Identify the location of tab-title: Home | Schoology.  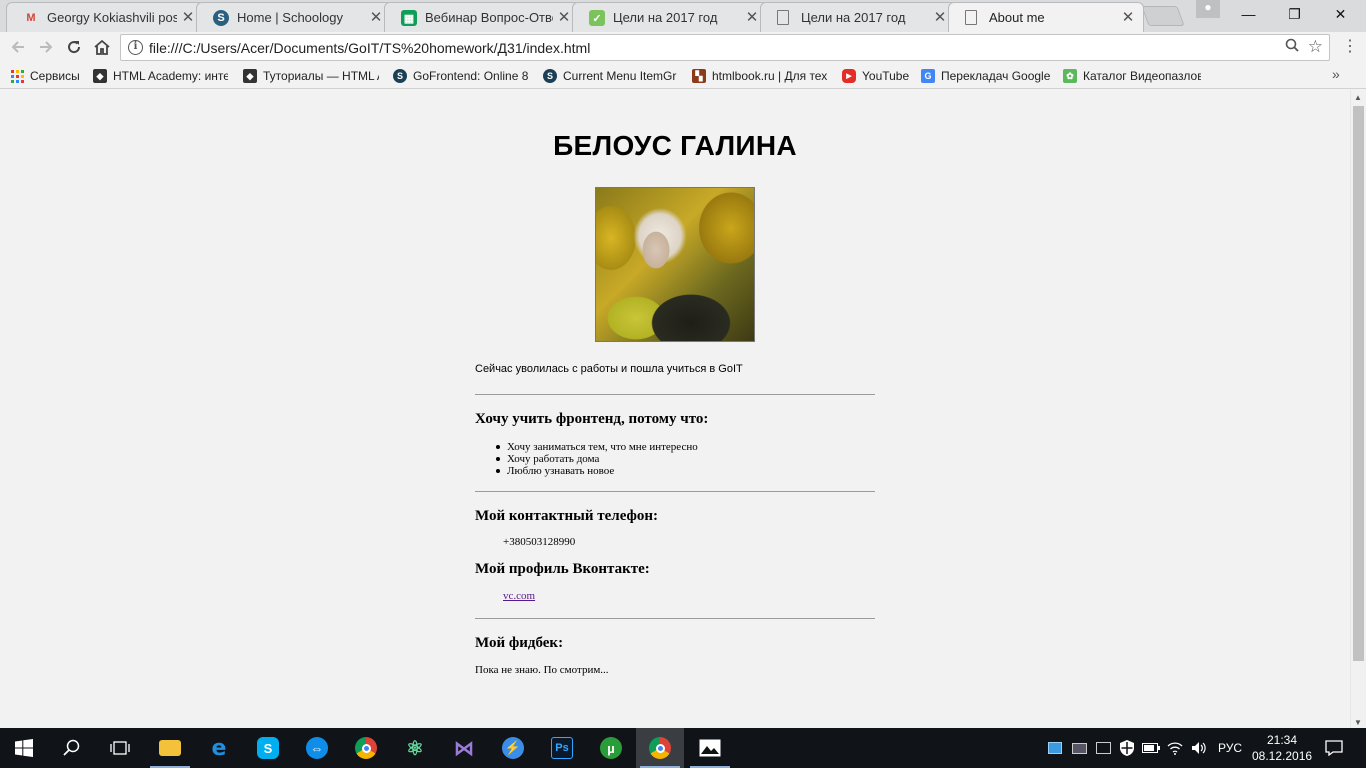
(290, 17).